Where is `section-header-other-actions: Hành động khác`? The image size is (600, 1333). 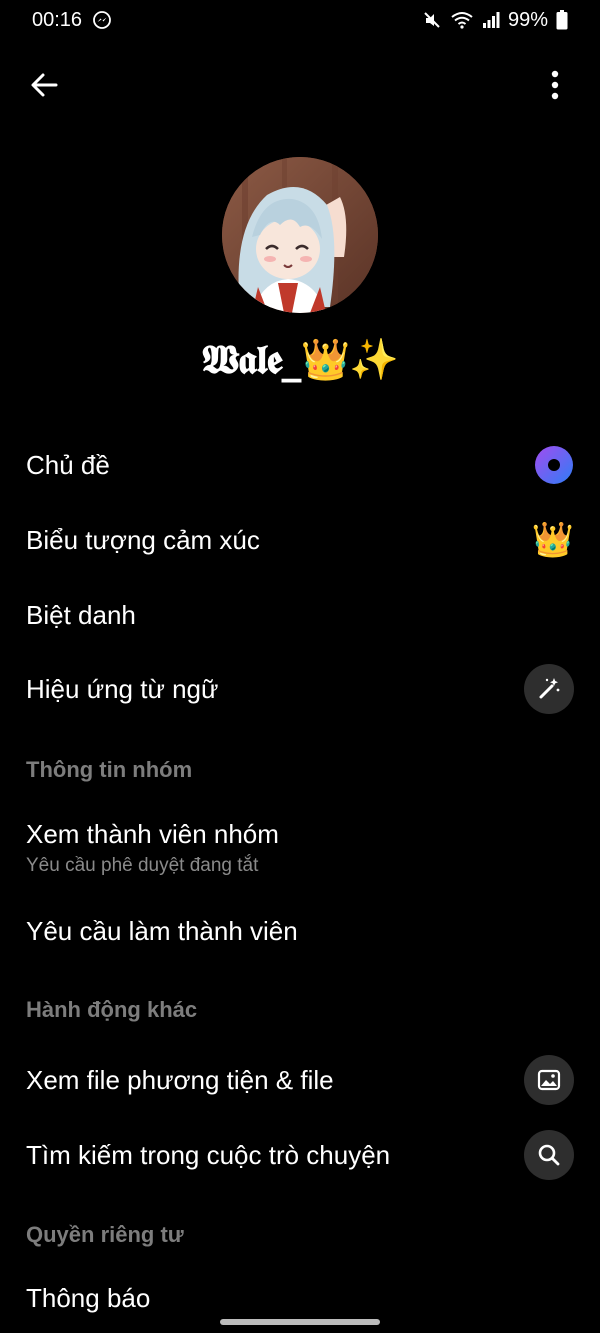 section-header-other-actions: Hành động khác is located at coordinates (112, 1009).